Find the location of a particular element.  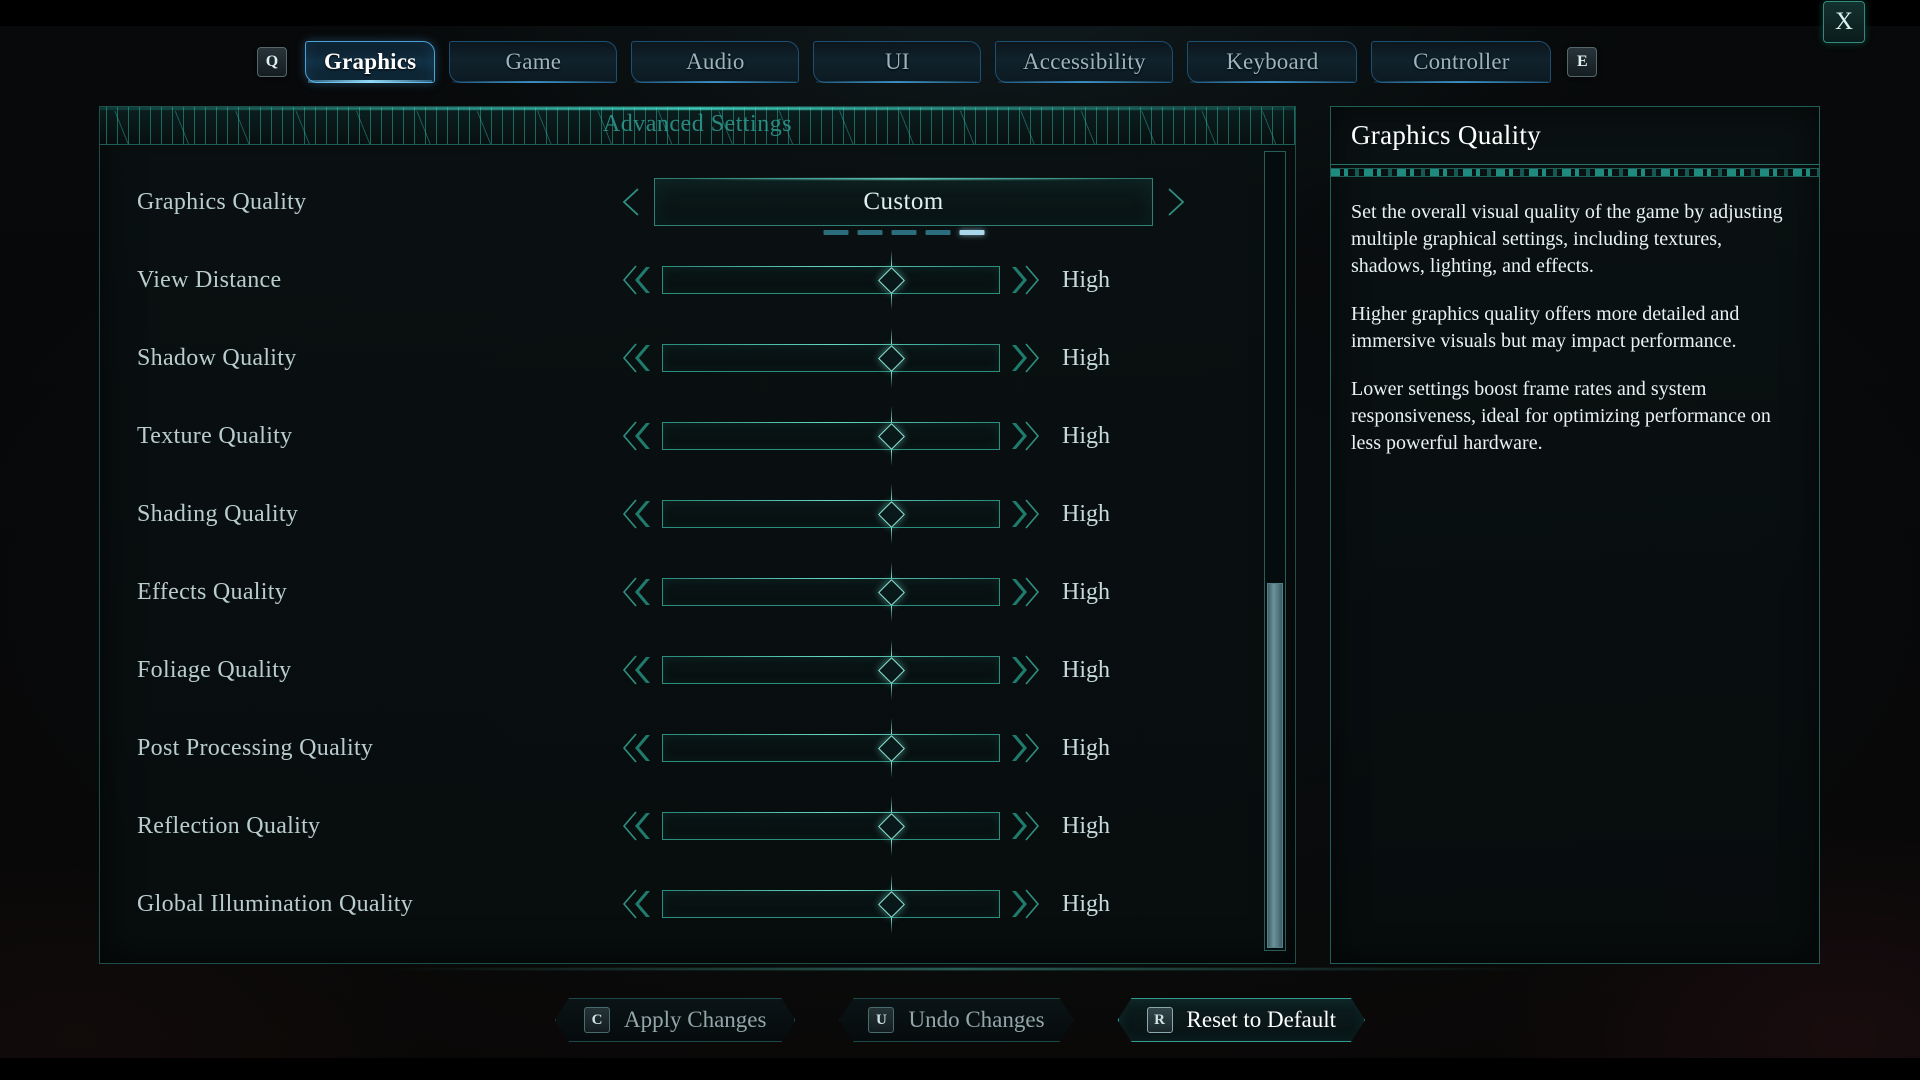

setting-label: Foliage Quality is located at coordinates (214, 669).